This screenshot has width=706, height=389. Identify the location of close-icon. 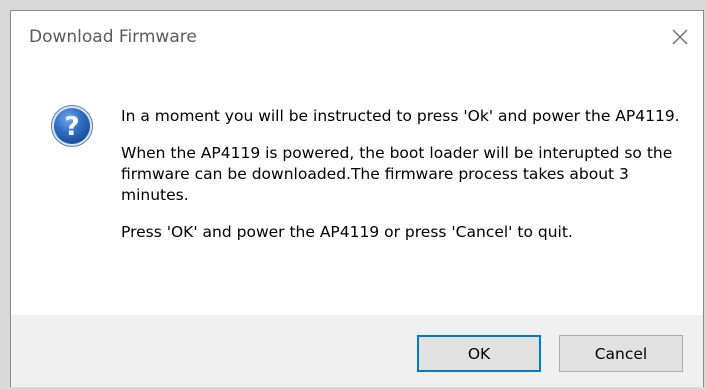
(680, 37).